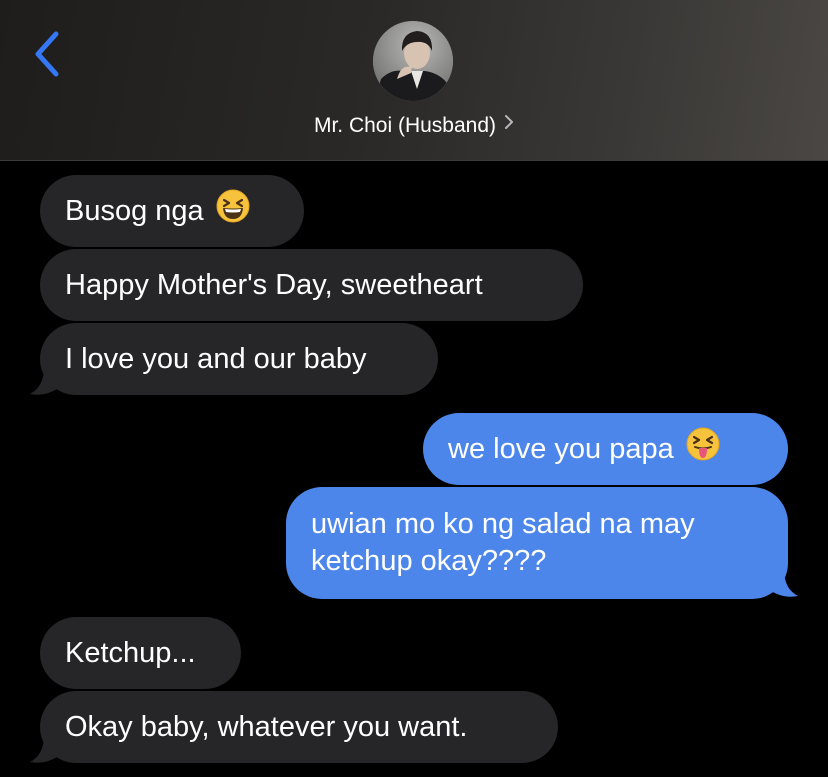 Image resolution: width=828 pixels, height=777 pixels. What do you see at coordinates (703, 449) in the screenshot?
I see `squinting-face-with-tongue-icon` at bounding box center [703, 449].